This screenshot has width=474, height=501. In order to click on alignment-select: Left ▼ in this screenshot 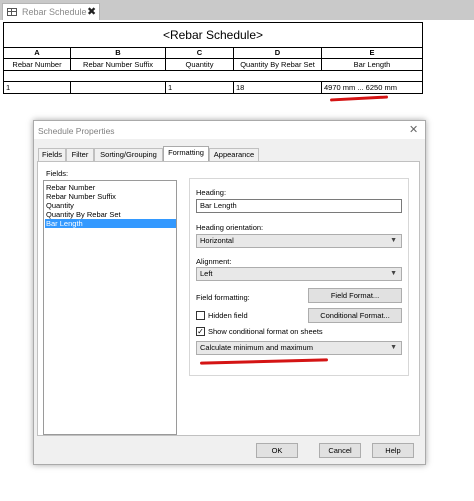, I will do `click(299, 274)`.